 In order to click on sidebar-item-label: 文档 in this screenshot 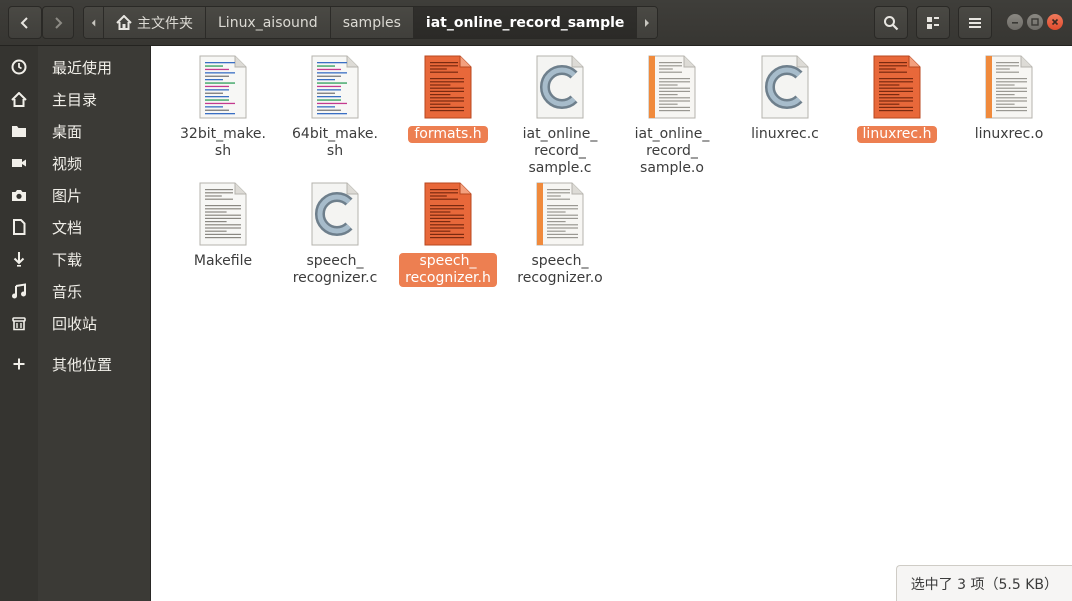, I will do `click(67, 227)`.